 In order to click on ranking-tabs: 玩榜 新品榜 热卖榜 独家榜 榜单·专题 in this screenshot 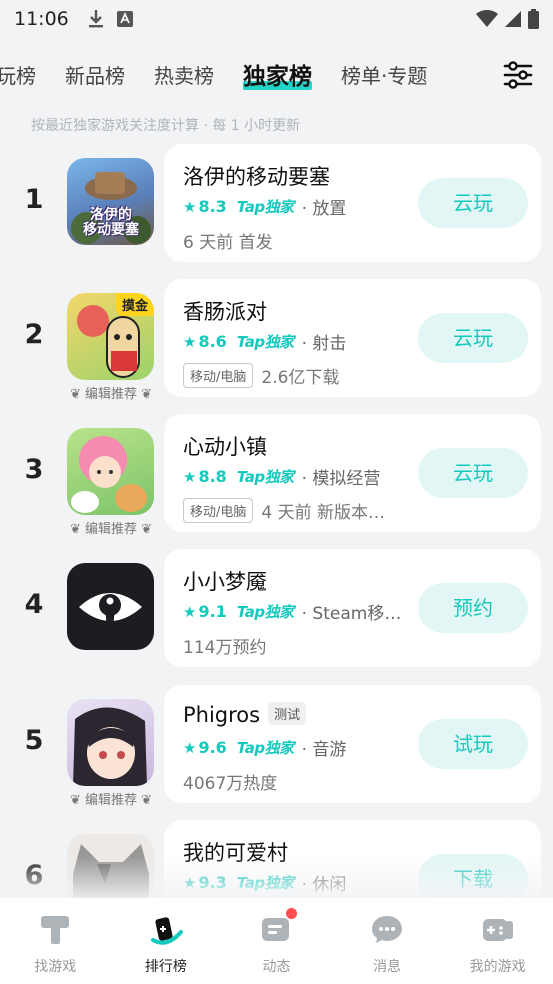, I will do `click(276, 74)`.